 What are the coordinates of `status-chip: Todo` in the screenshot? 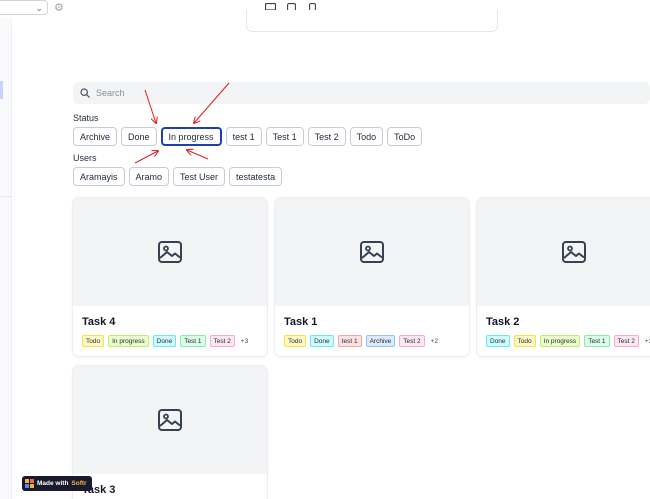 It's located at (366, 136).